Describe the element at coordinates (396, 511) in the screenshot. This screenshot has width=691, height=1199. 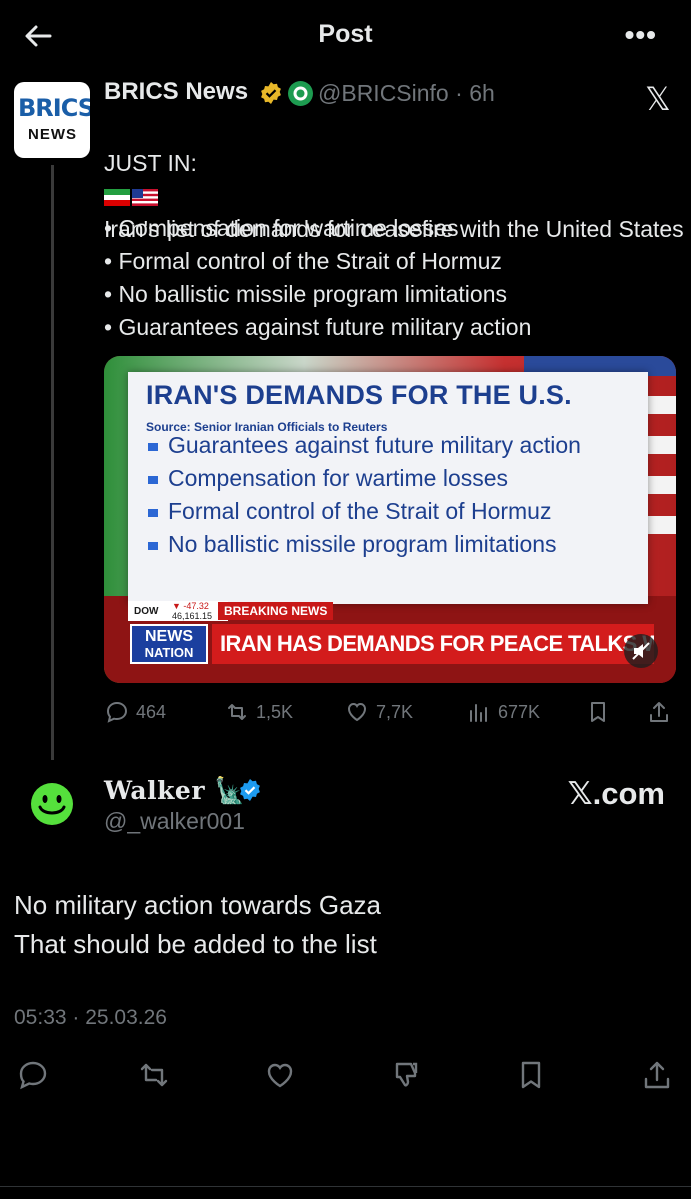
I see `card-list-item: Formal control of the Strait of Hormuz` at that location.